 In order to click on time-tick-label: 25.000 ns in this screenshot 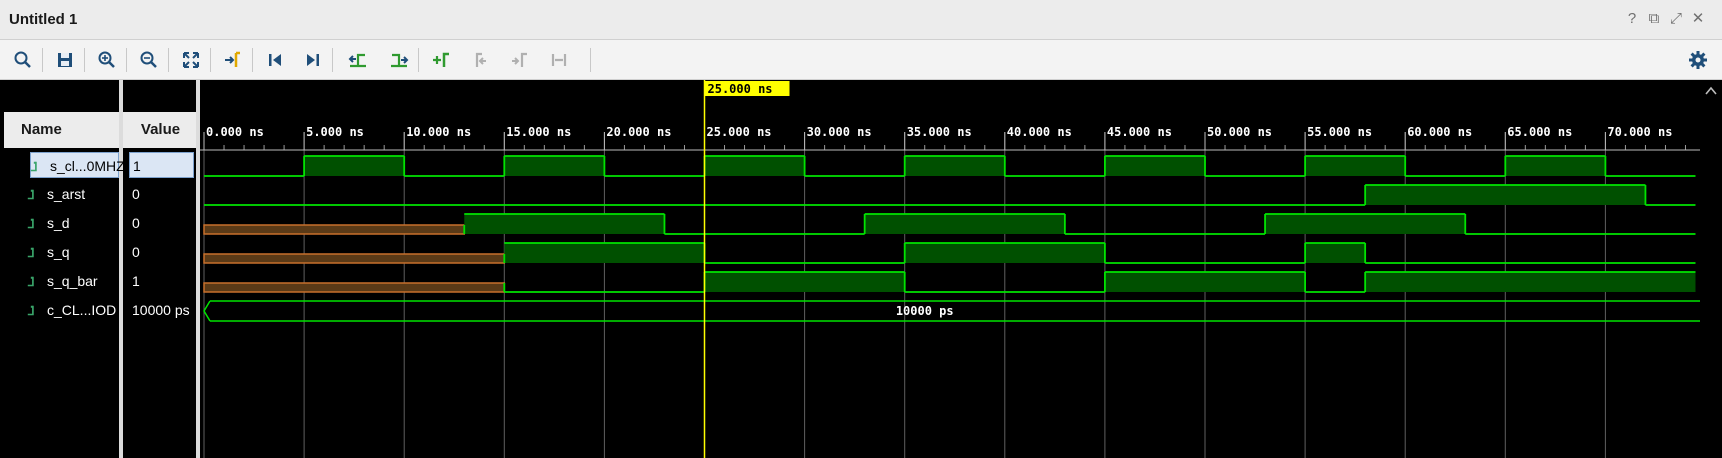, I will do `click(739, 132)`.